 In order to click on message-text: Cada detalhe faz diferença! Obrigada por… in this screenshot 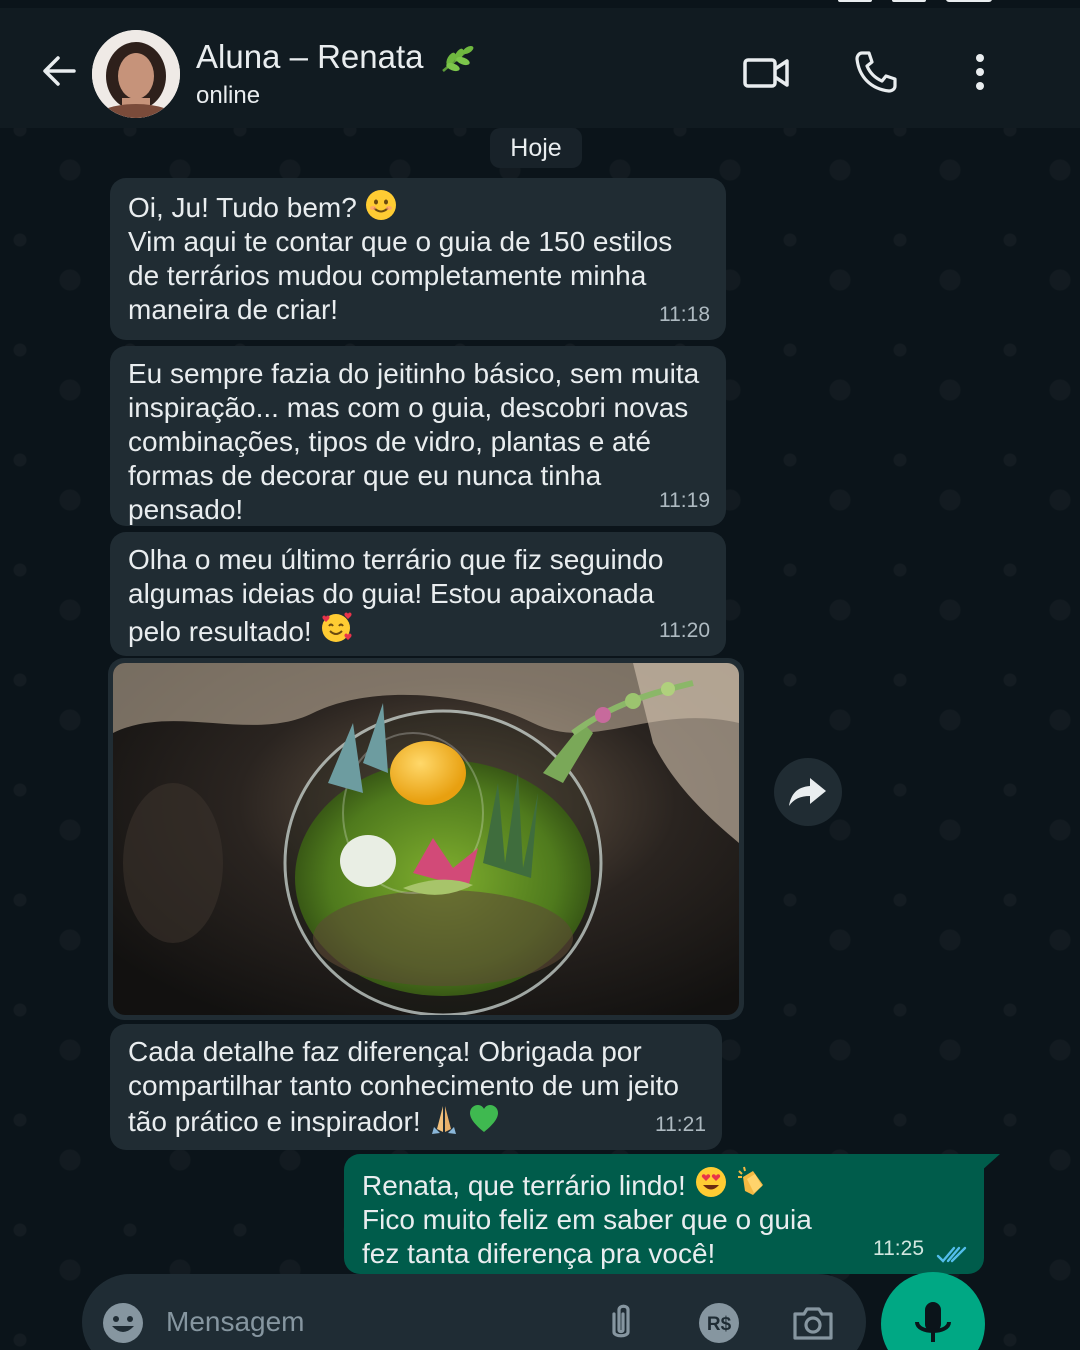, I will do `click(416, 1087)`.